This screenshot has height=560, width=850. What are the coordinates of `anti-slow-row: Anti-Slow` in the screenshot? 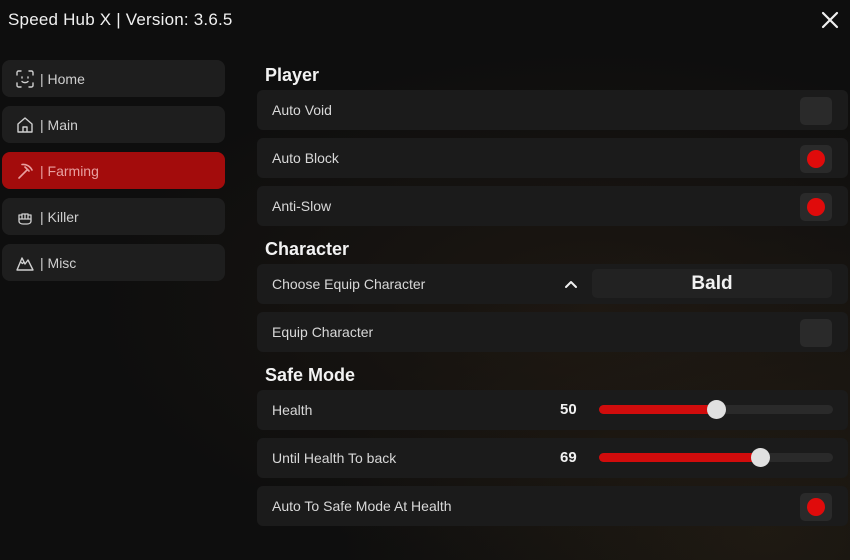 It's located at (552, 206).